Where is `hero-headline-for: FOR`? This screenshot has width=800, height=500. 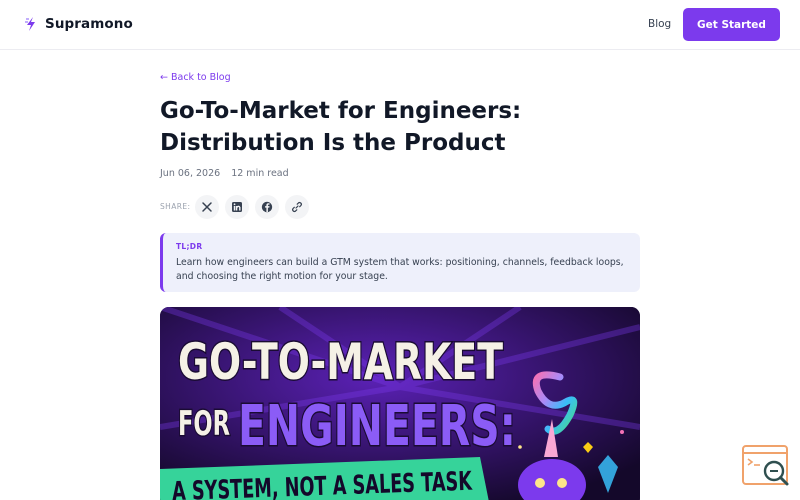 hero-headline-for: FOR is located at coordinates (204, 424).